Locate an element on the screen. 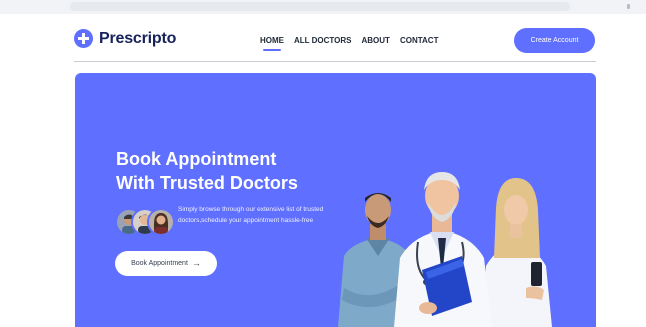 The image size is (646, 327). hero-title: Book Appointment With Trusted Doctors is located at coordinates (207, 171).